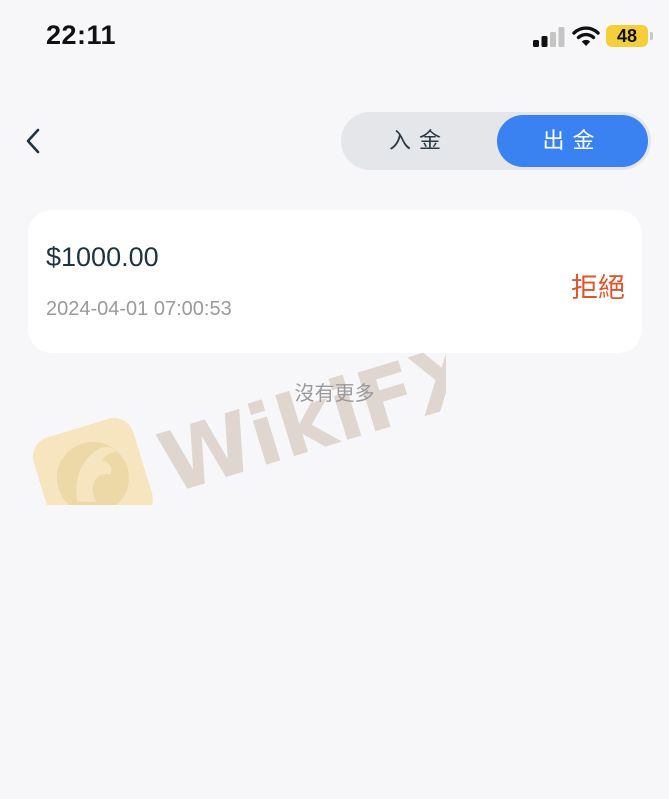 The width and height of the screenshot is (669, 799). Describe the element at coordinates (102, 257) in the screenshot. I see `record-amount: $1000.00` at that location.